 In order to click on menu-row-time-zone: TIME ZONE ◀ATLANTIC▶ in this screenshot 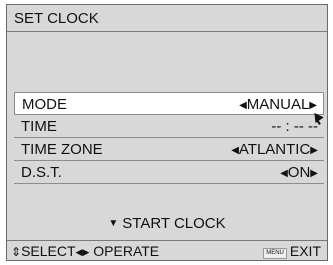, I will do `click(169, 149)`.